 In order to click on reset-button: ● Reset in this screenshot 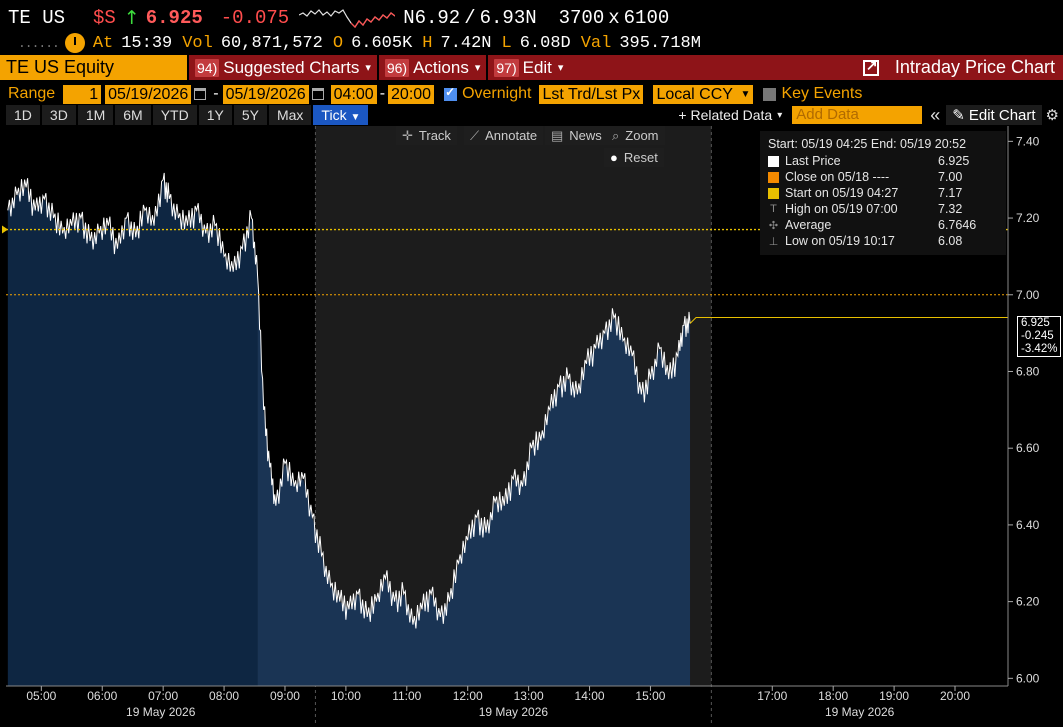, I will do `click(634, 157)`.